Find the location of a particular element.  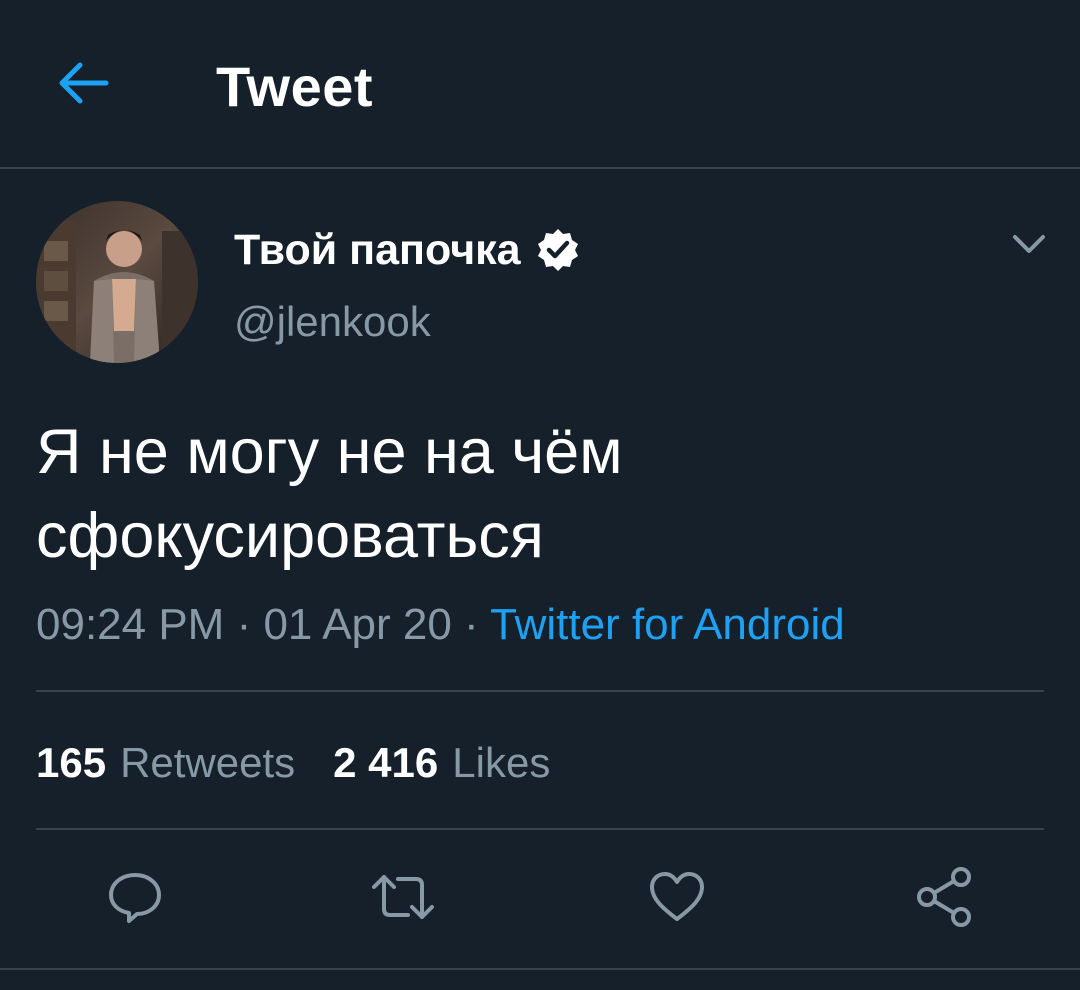

likes-stat: 2 416 Likes is located at coordinates (441, 763).